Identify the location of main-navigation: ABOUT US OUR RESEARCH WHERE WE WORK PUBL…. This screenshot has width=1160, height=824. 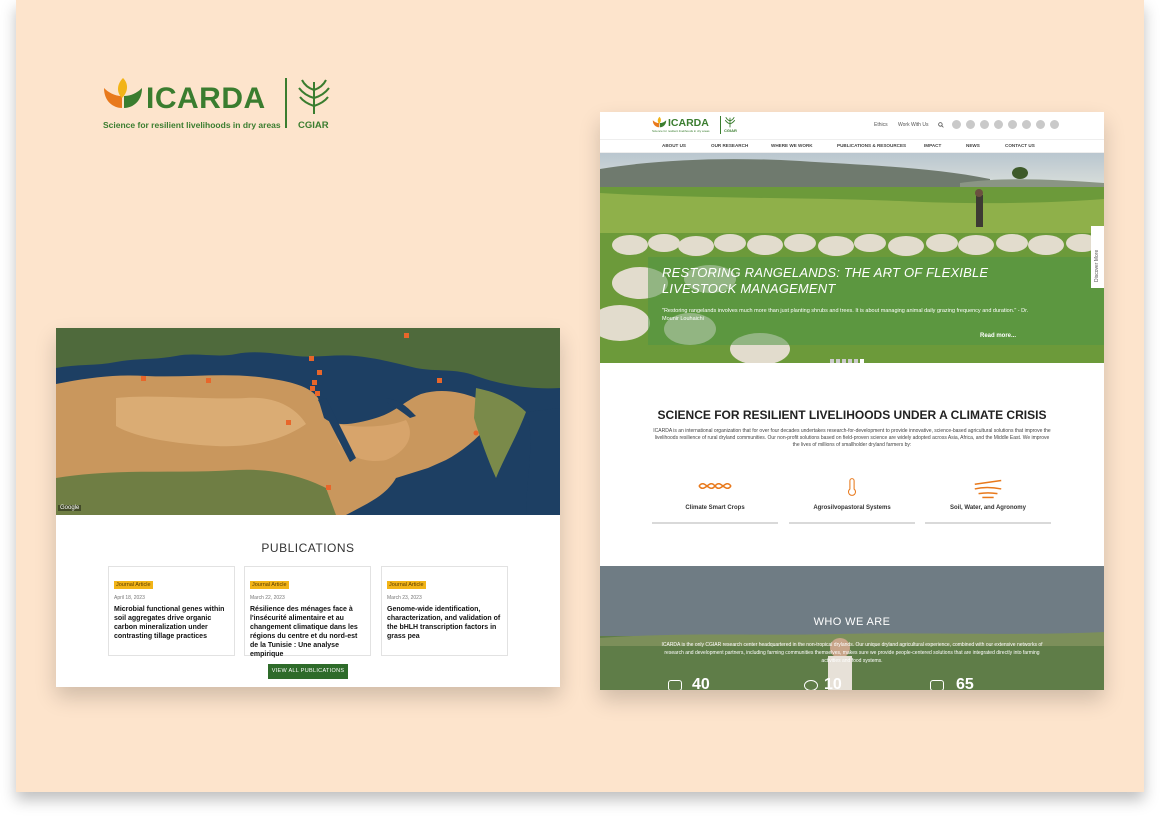
(852, 146).